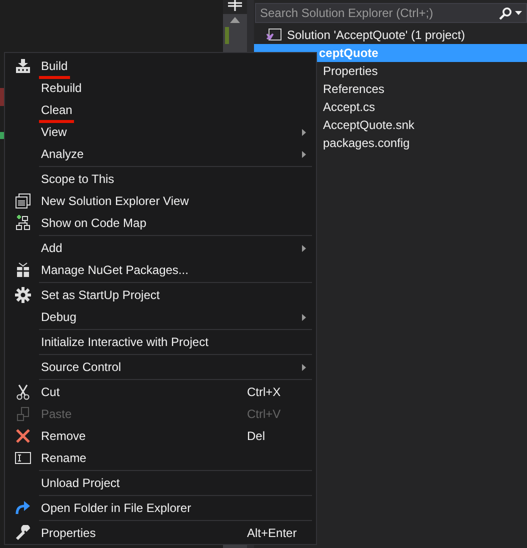  I want to click on menu-item-label: Remove, so click(63, 436).